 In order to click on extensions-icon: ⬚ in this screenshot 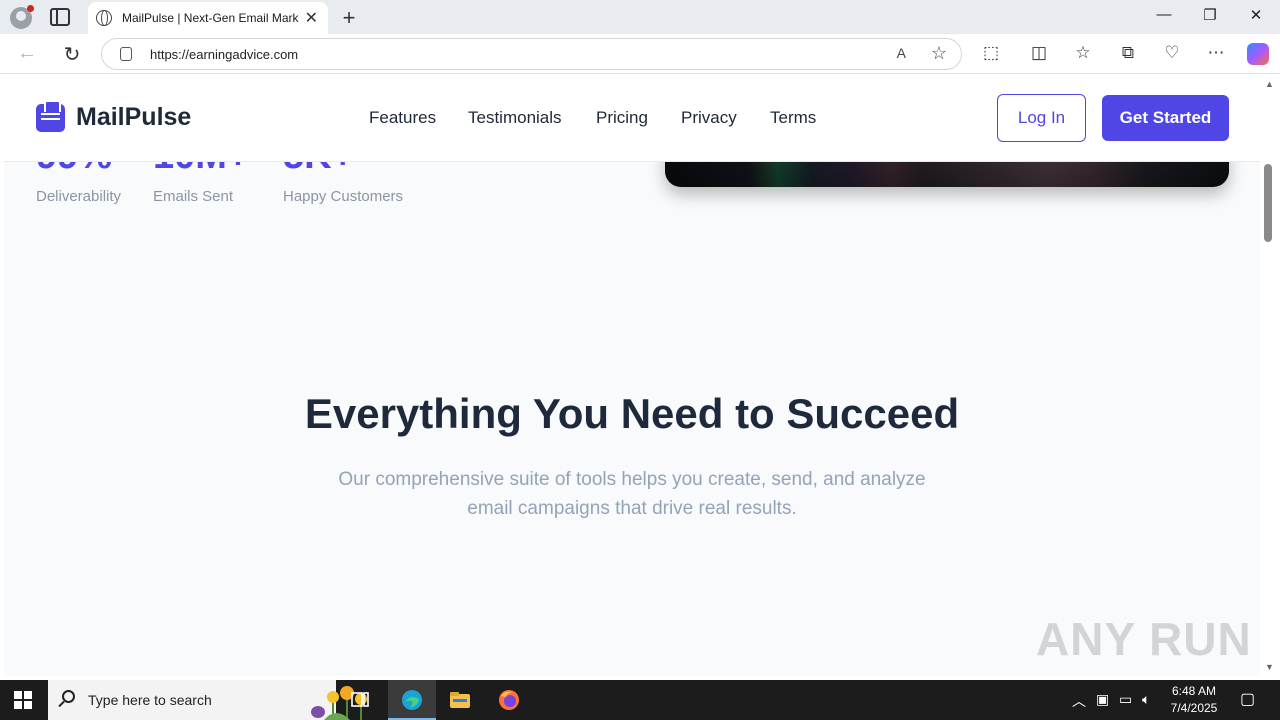, I will do `click(991, 53)`.